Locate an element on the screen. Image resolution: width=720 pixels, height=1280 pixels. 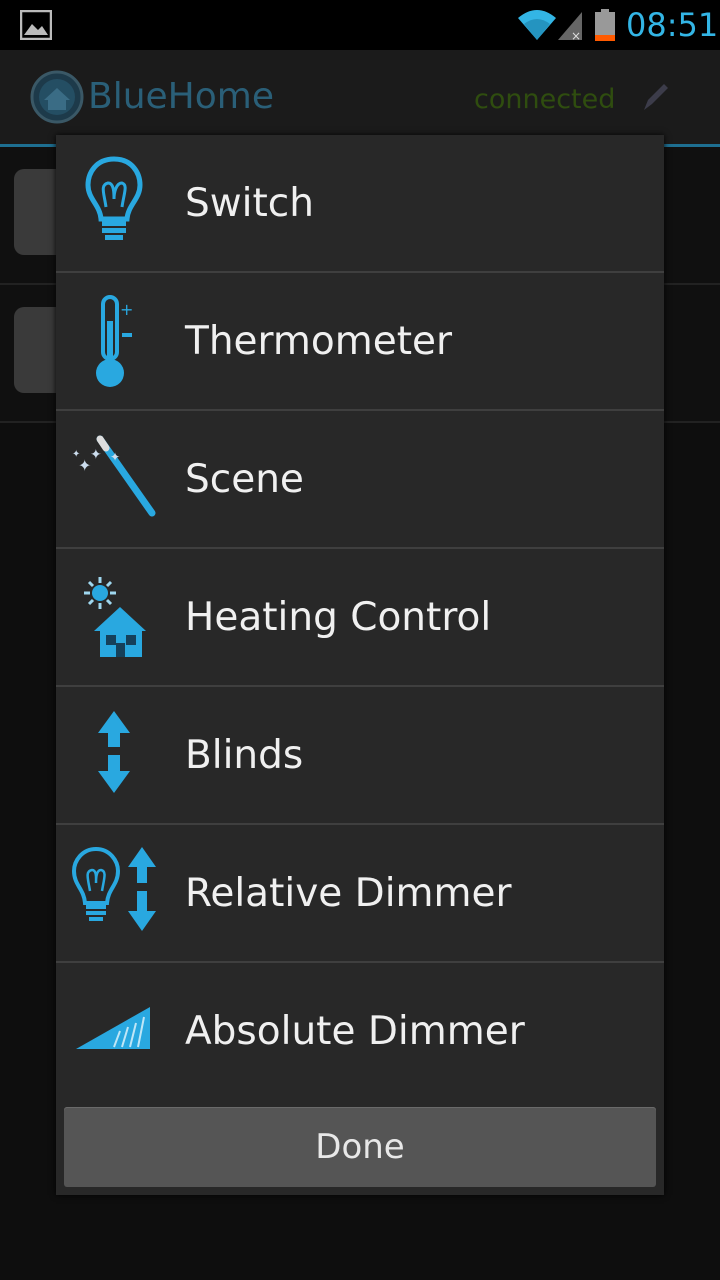
menu-item-label: Blinds is located at coordinates (244, 755).